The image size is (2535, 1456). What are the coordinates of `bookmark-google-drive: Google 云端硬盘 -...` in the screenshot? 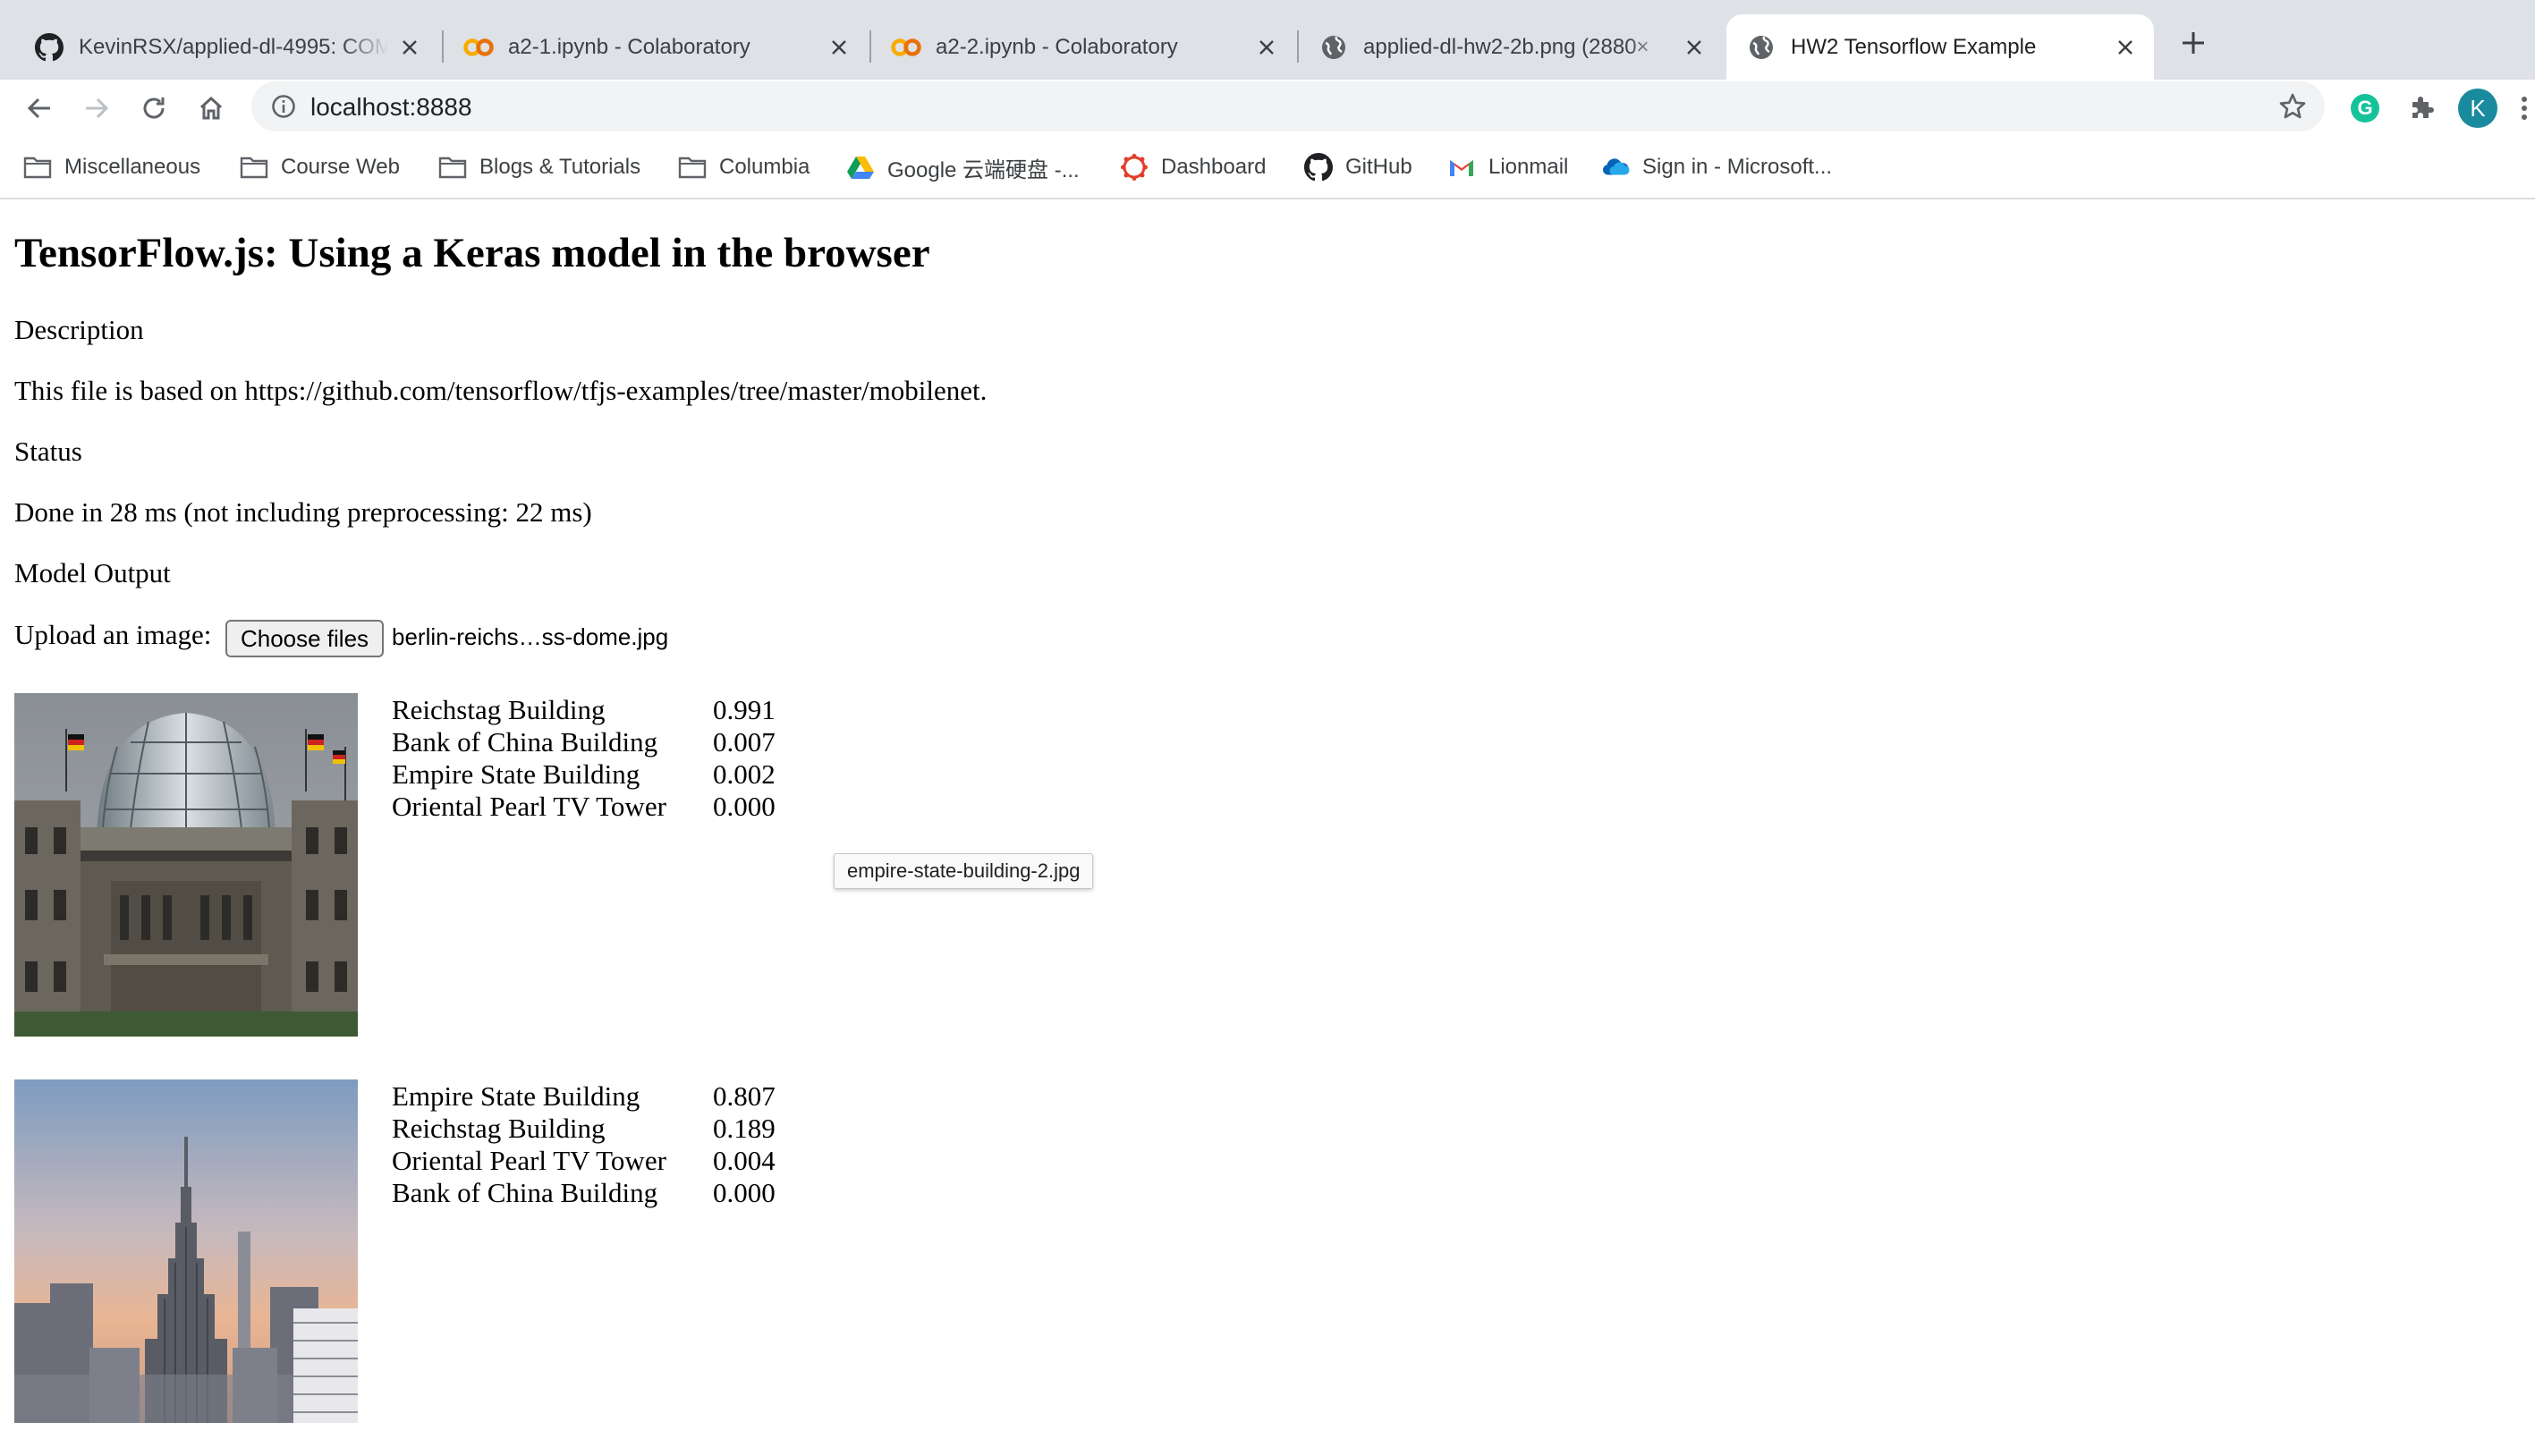 It's located at (963, 167).